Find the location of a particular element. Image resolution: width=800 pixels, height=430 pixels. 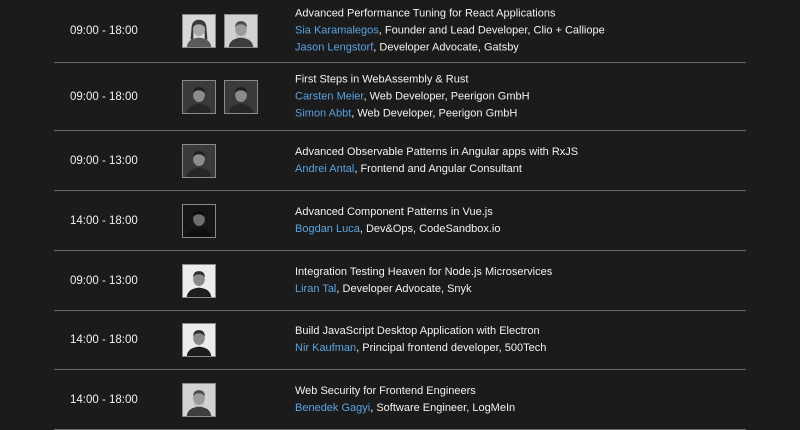

speaker-line: Liran Tal, Developer Advocate, Snyk is located at coordinates (423, 289).